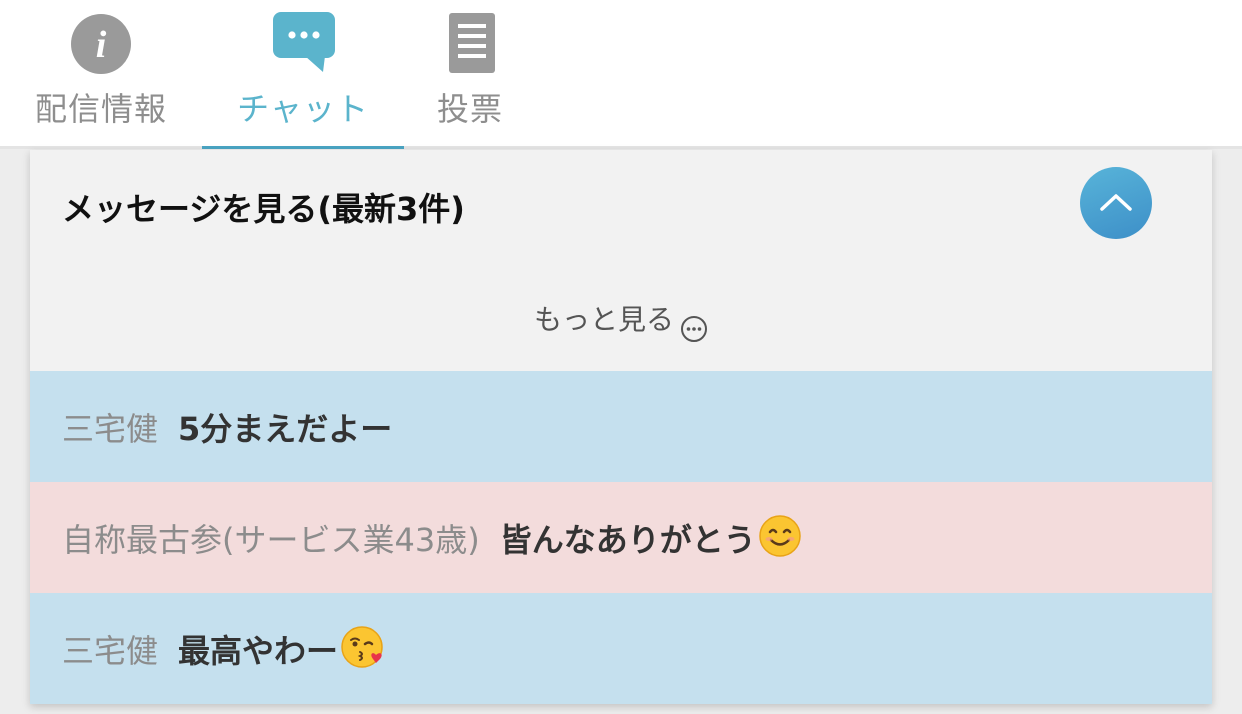 Image resolution: width=1242 pixels, height=714 pixels. Describe the element at coordinates (100, 109) in the screenshot. I see `tab-label: 配信情報` at that location.